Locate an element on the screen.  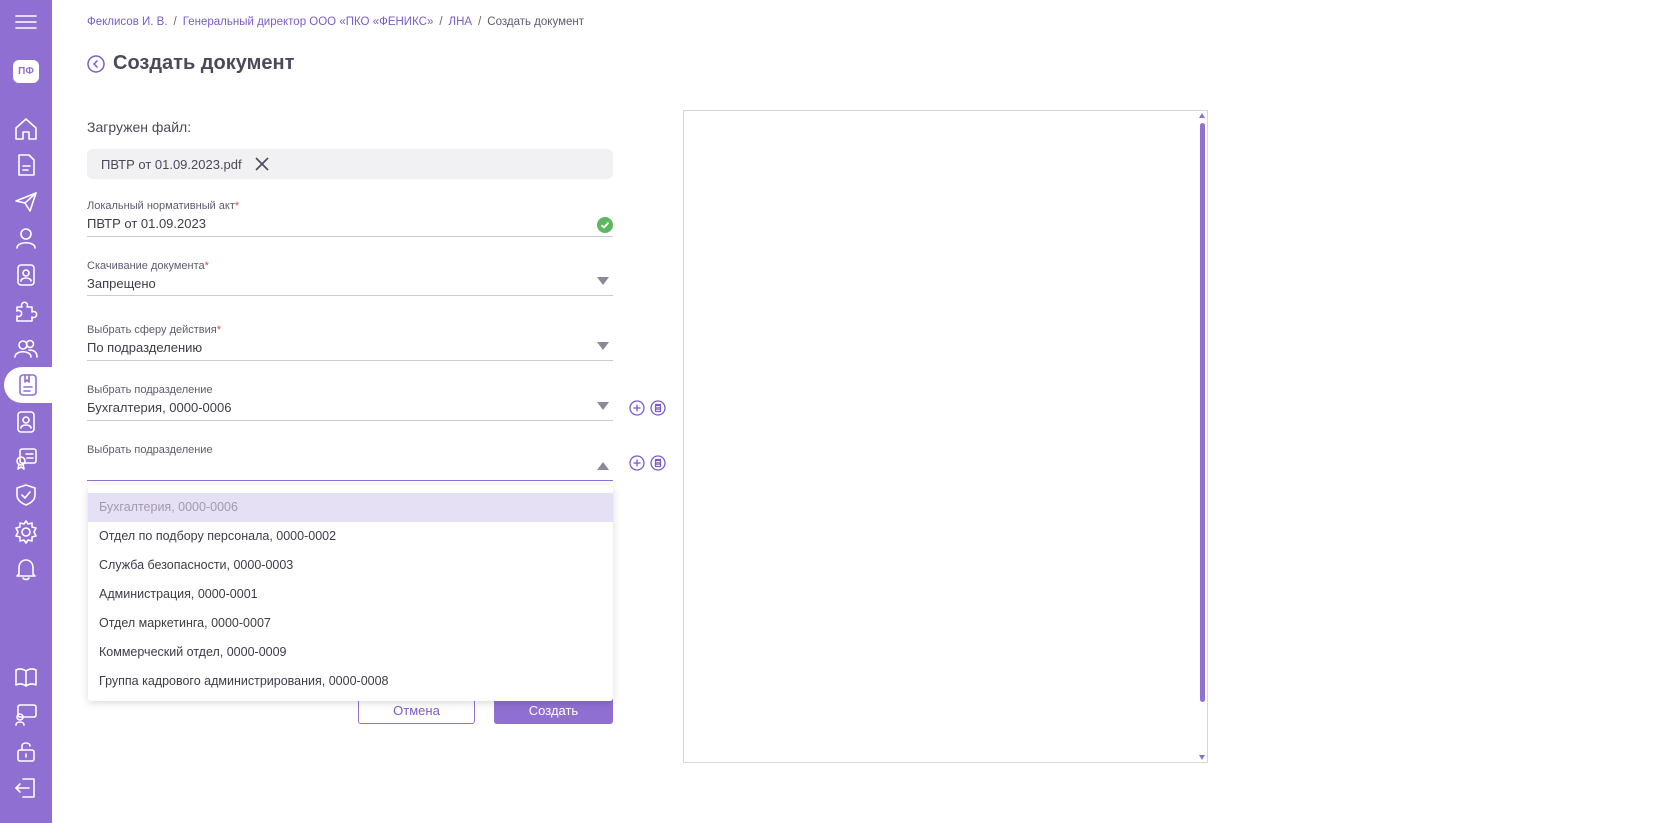
home-icon is located at coordinates (26, 129).